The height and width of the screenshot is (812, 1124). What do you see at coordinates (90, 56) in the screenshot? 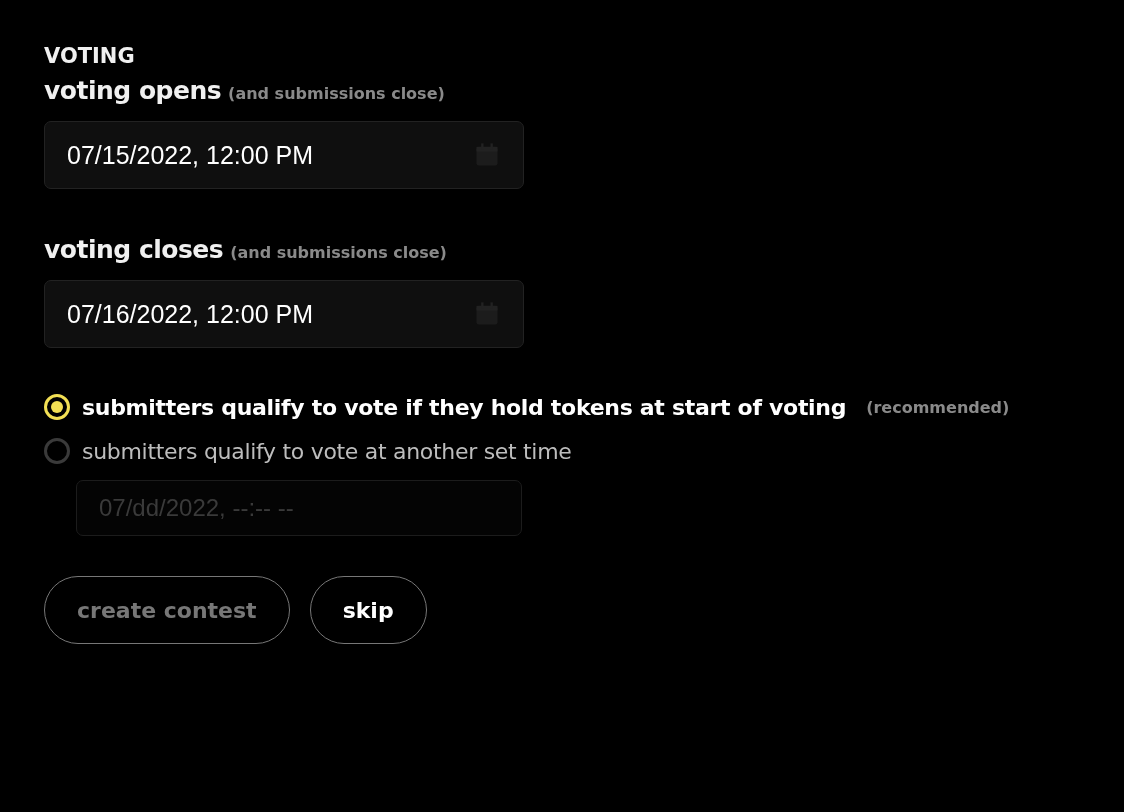
I see `section-title: VOTING` at bounding box center [90, 56].